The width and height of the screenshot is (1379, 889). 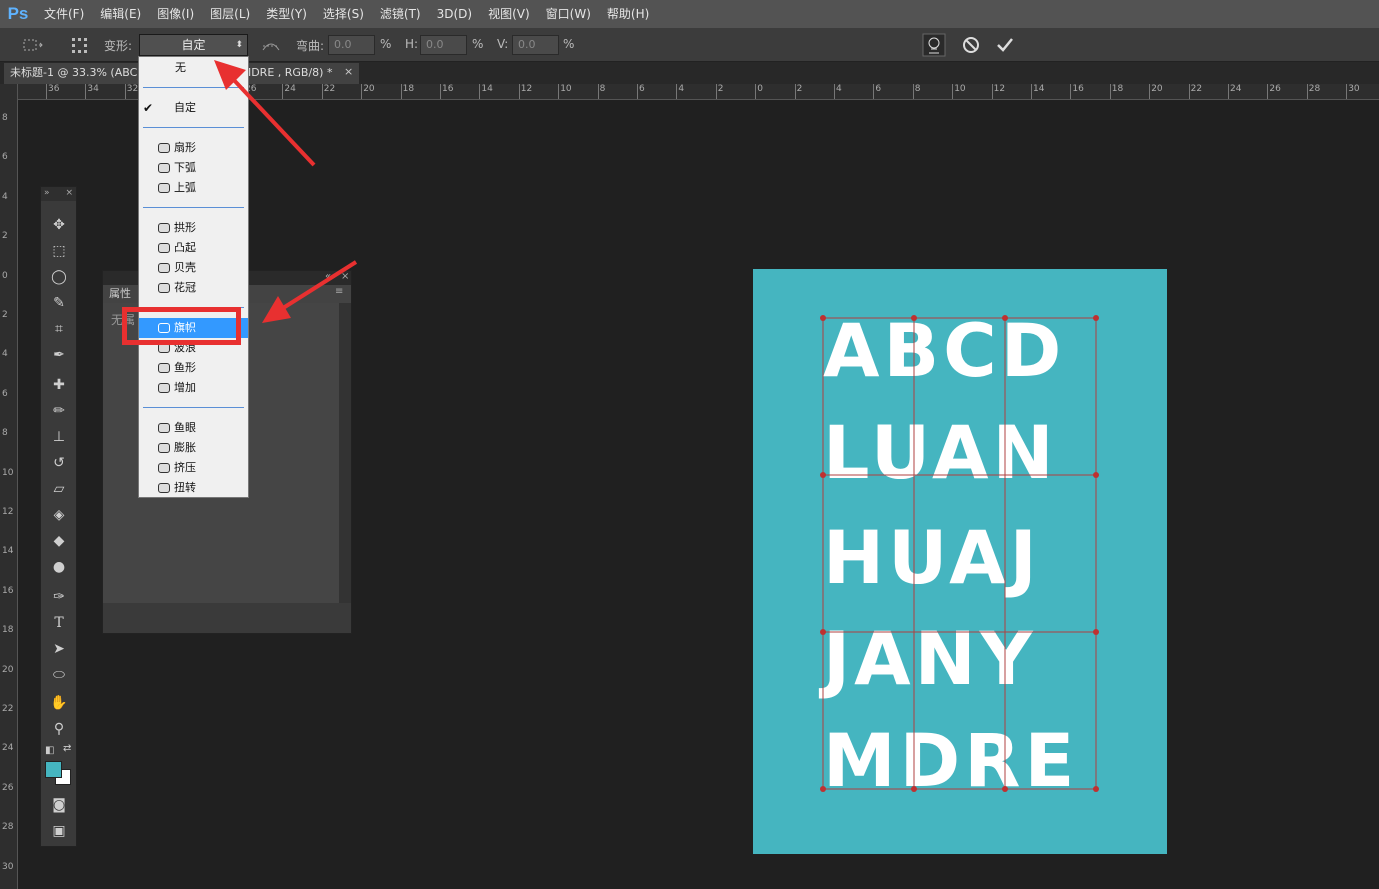 I want to click on dropdown-item: 拱形, so click(x=193, y=228).